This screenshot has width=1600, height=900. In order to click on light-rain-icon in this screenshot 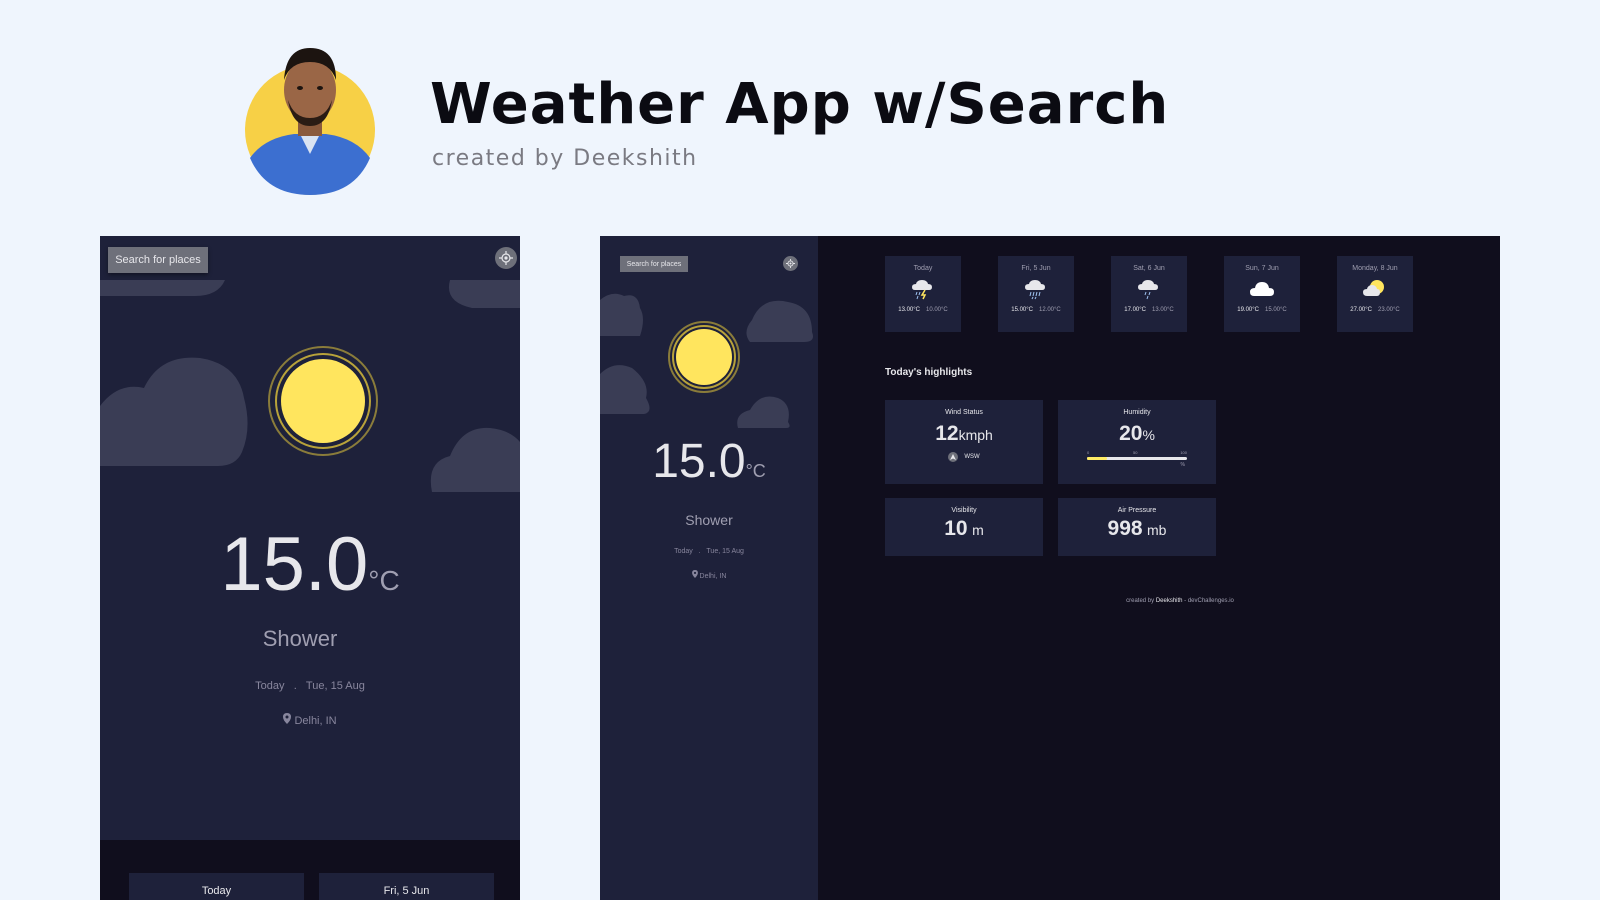, I will do `click(1148, 290)`.